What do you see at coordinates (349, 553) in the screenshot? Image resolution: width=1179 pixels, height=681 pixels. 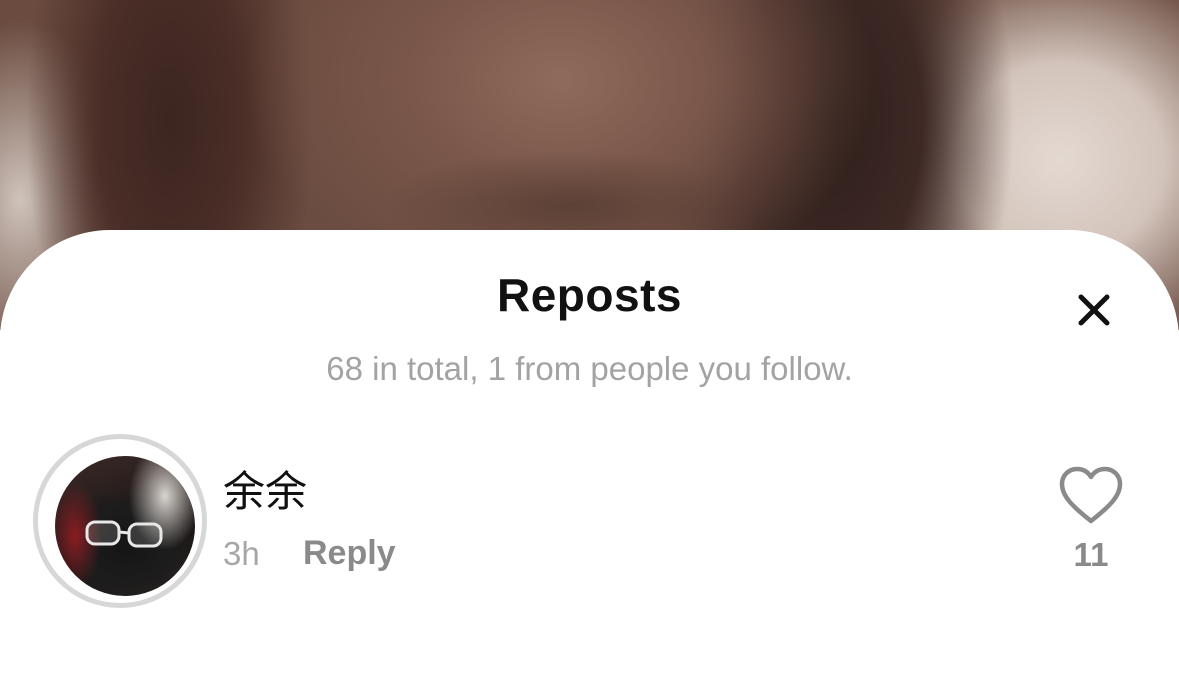 I see `reply-button: Reply` at bounding box center [349, 553].